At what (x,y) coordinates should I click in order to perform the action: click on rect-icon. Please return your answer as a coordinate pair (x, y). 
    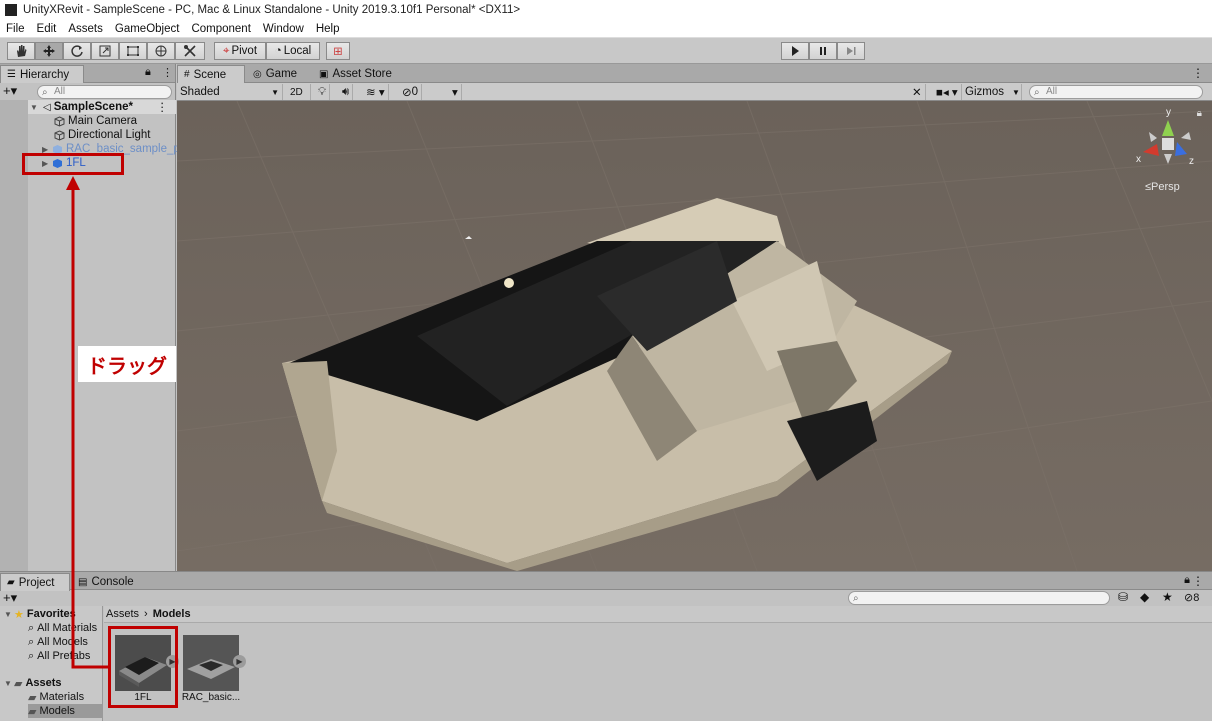
    Looking at the image, I should click on (133, 51).